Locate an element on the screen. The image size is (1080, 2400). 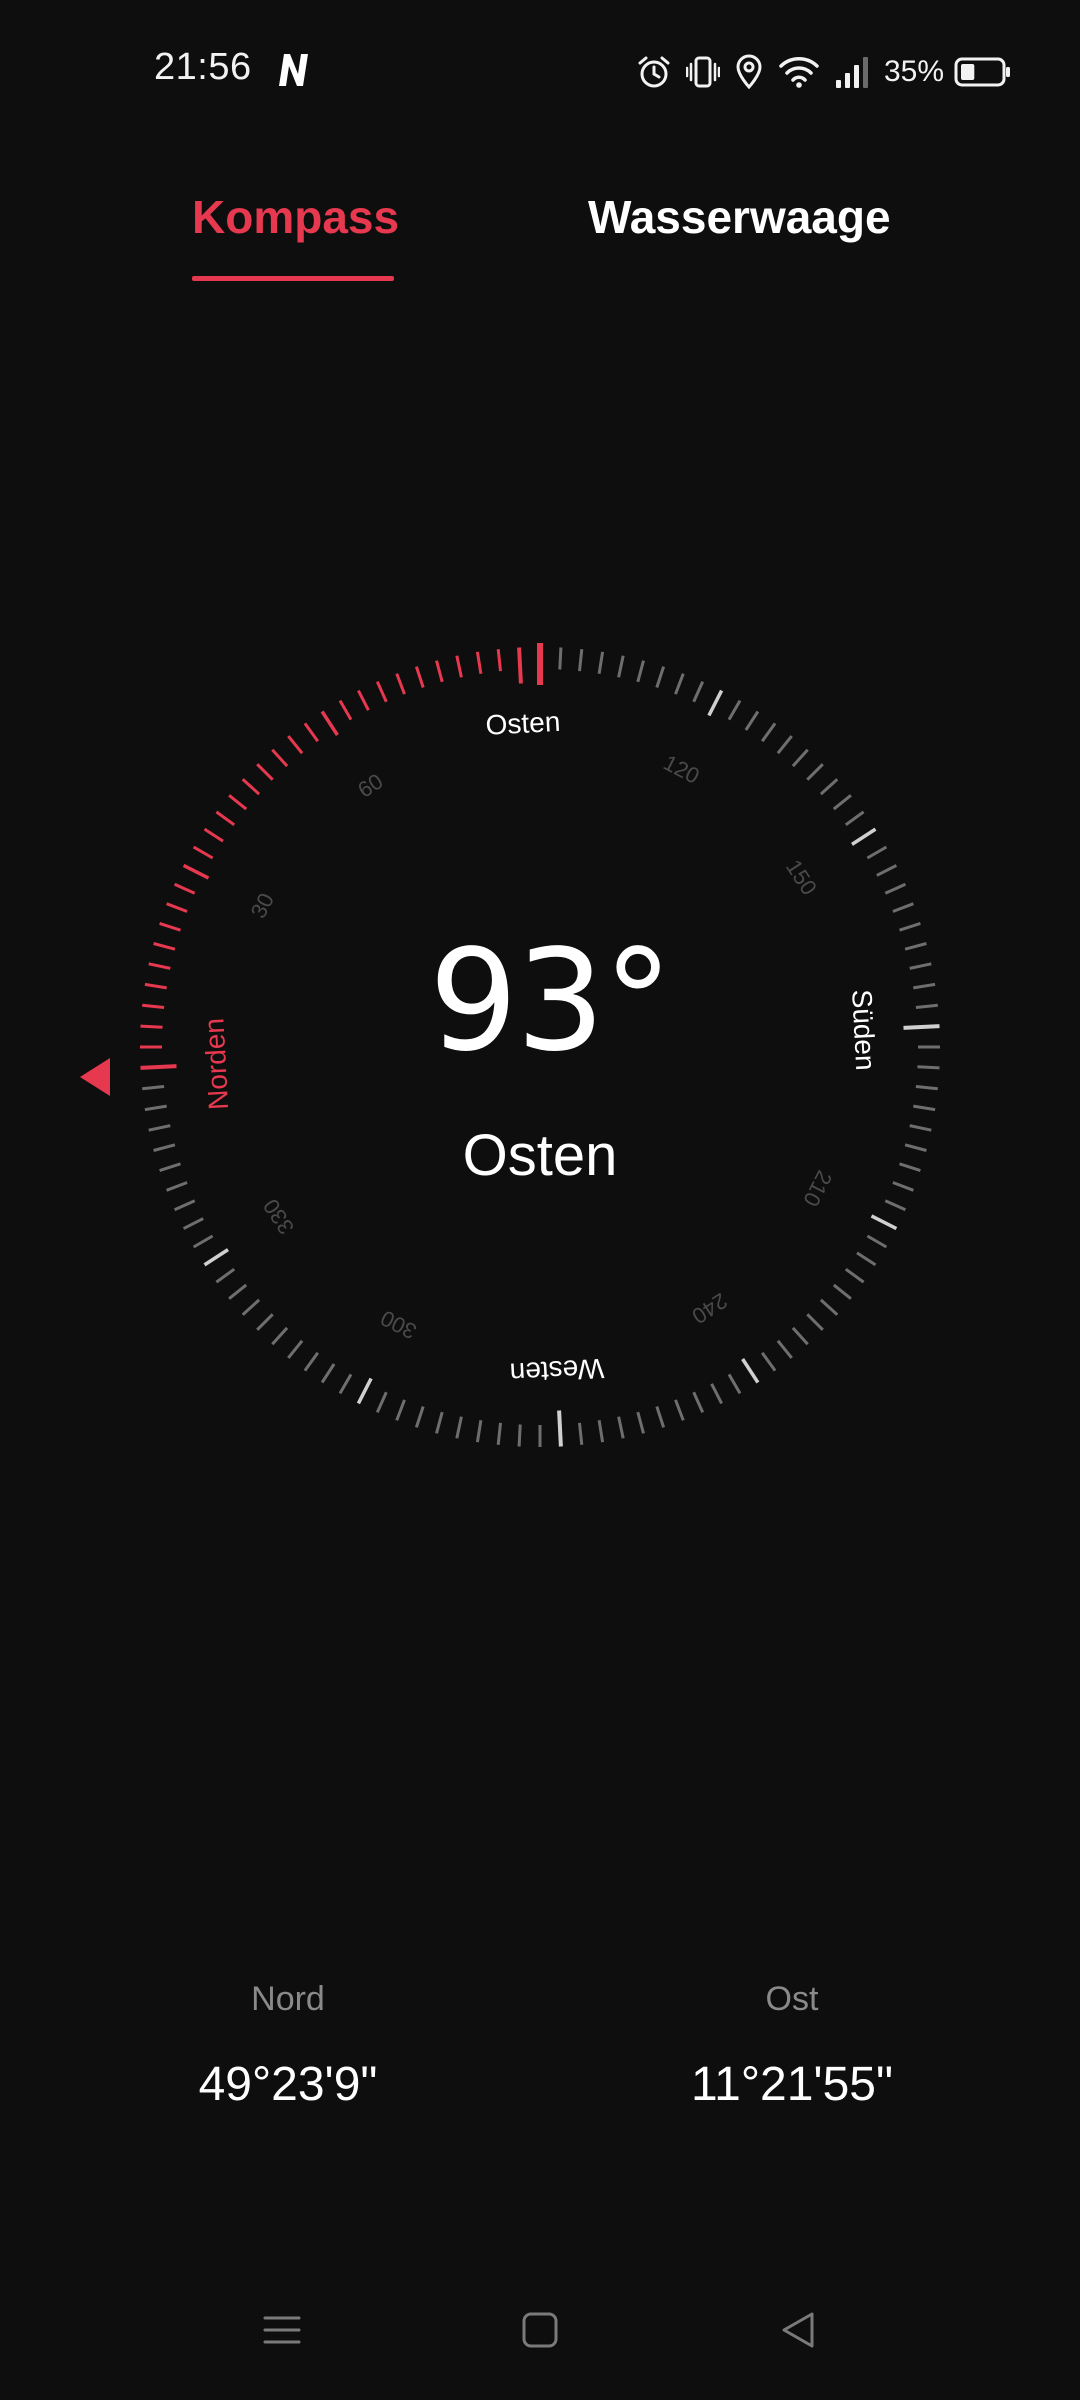
cardinal-label-west: Westen is located at coordinates (557, 1371).